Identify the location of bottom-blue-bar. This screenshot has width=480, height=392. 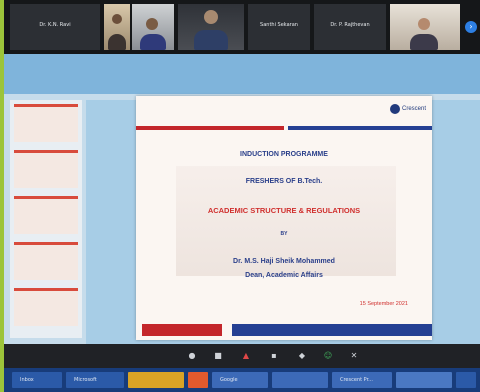
(332, 330).